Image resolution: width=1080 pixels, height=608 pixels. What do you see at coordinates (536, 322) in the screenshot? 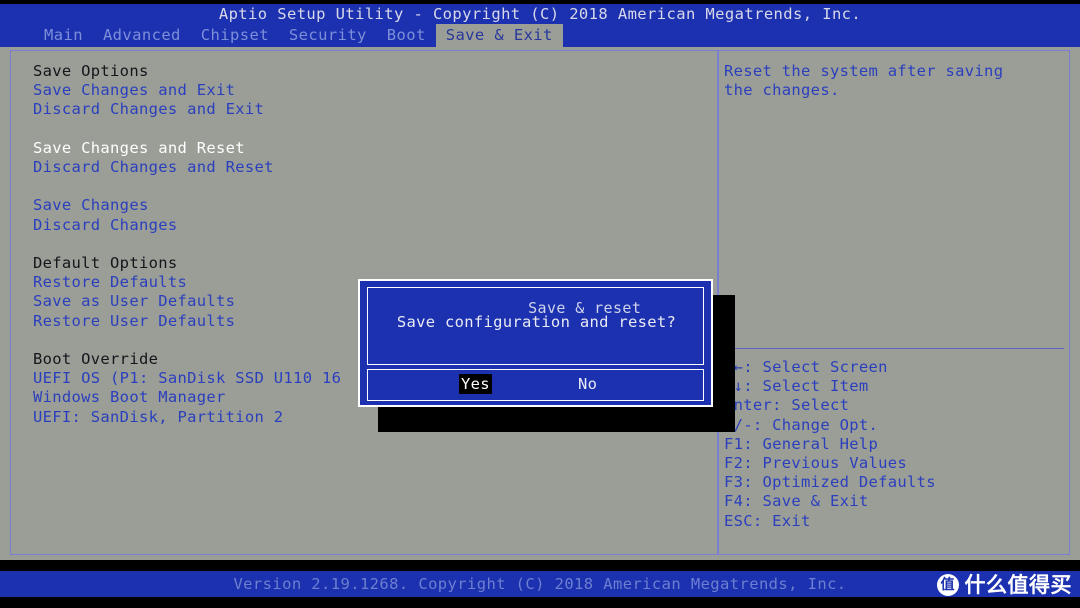
I see `dialog-message: Save configuration and reset?` at bounding box center [536, 322].